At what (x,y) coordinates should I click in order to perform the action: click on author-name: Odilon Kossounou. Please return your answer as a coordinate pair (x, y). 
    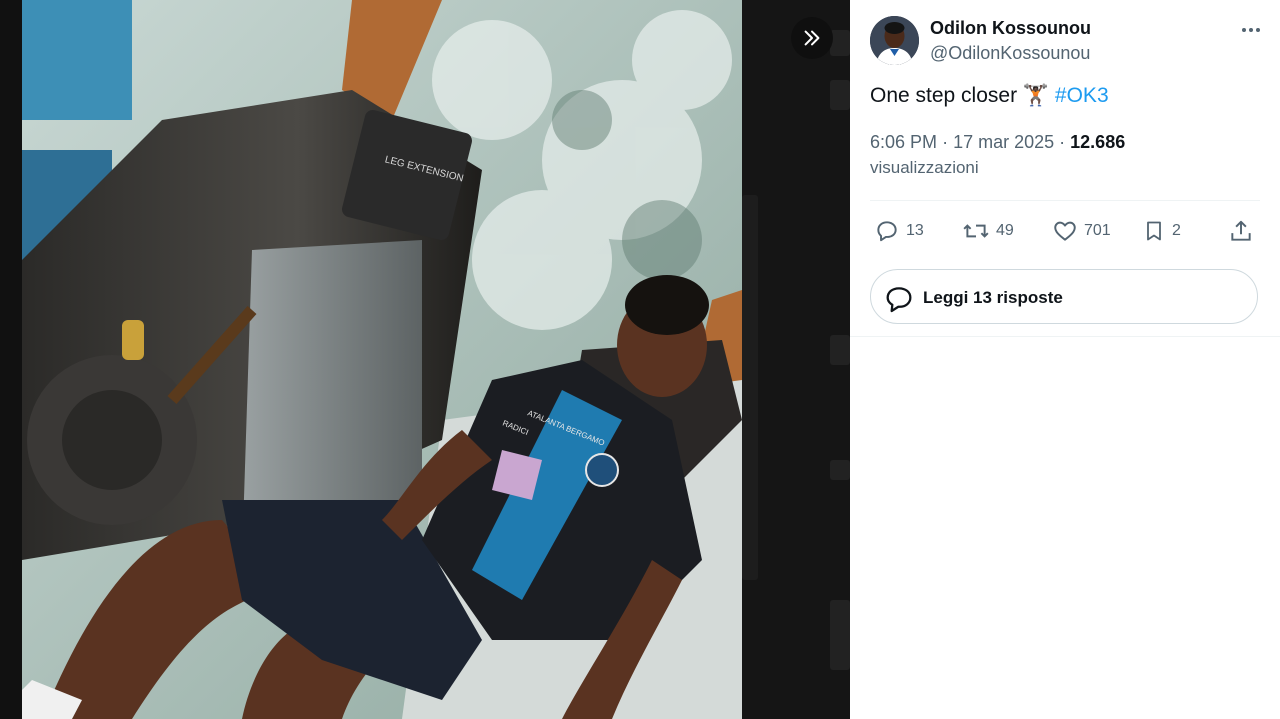
    Looking at the image, I should click on (1010, 28).